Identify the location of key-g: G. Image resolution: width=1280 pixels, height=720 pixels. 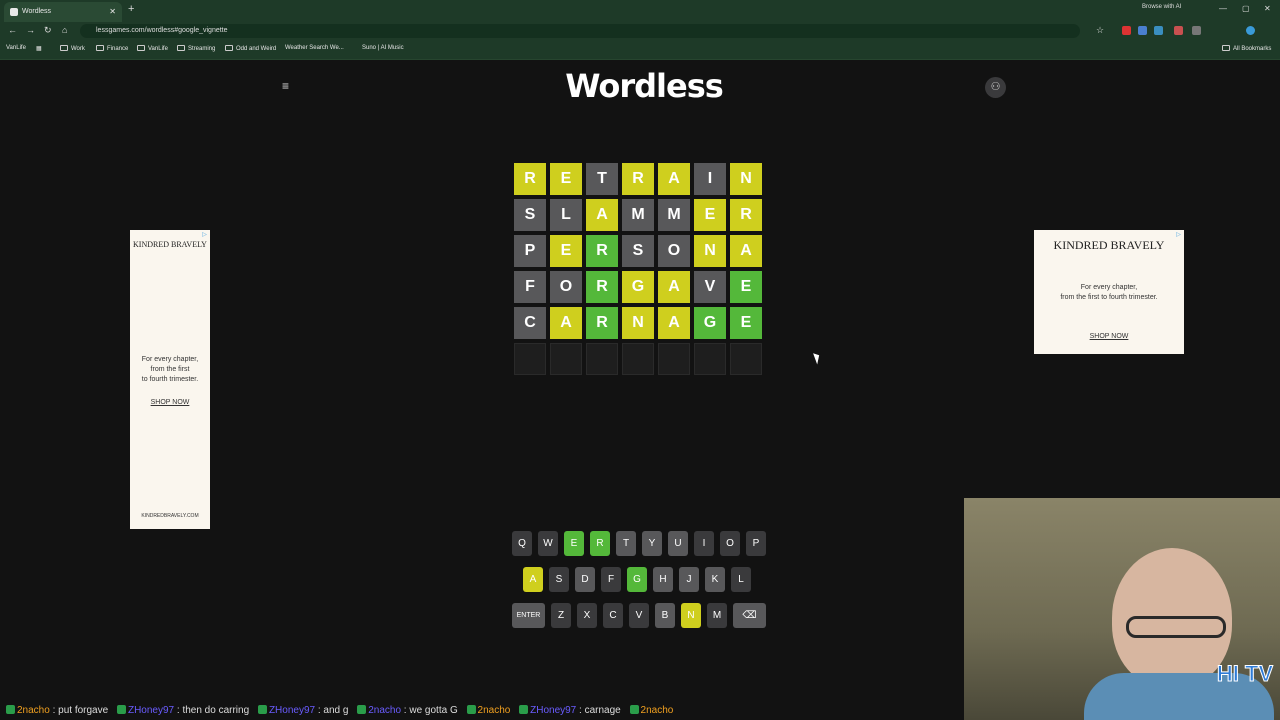
(637, 579).